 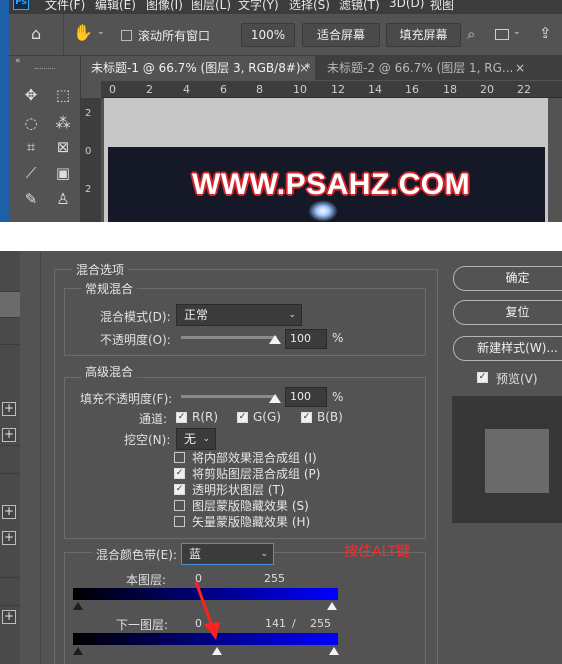 I want to click on advanced-blending-legend: 高级混合, so click(x=109, y=371).